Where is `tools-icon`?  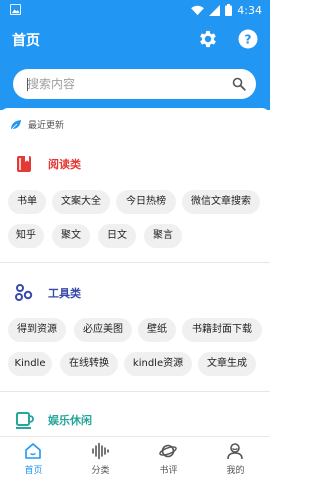 tools-icon is located at coordinates (24, 292).